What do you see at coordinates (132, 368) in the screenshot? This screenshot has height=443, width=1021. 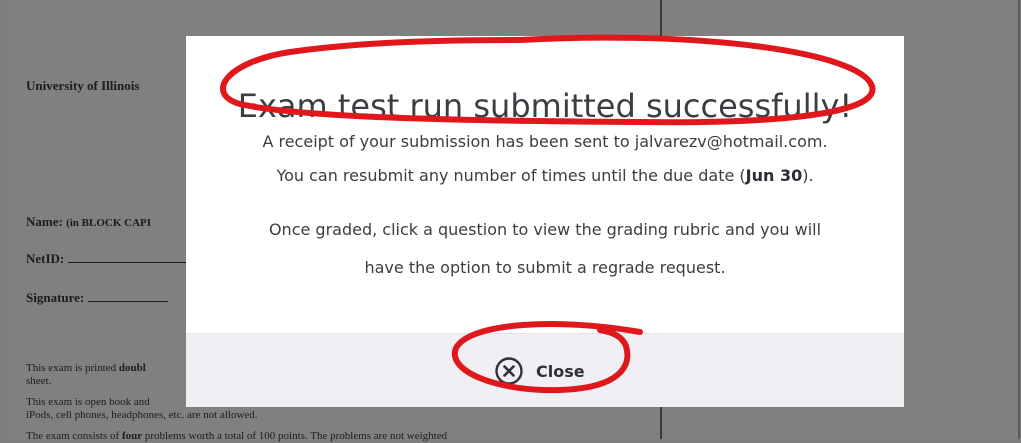 I see `para1-bold: doubl` at bounding box center [132, 368].